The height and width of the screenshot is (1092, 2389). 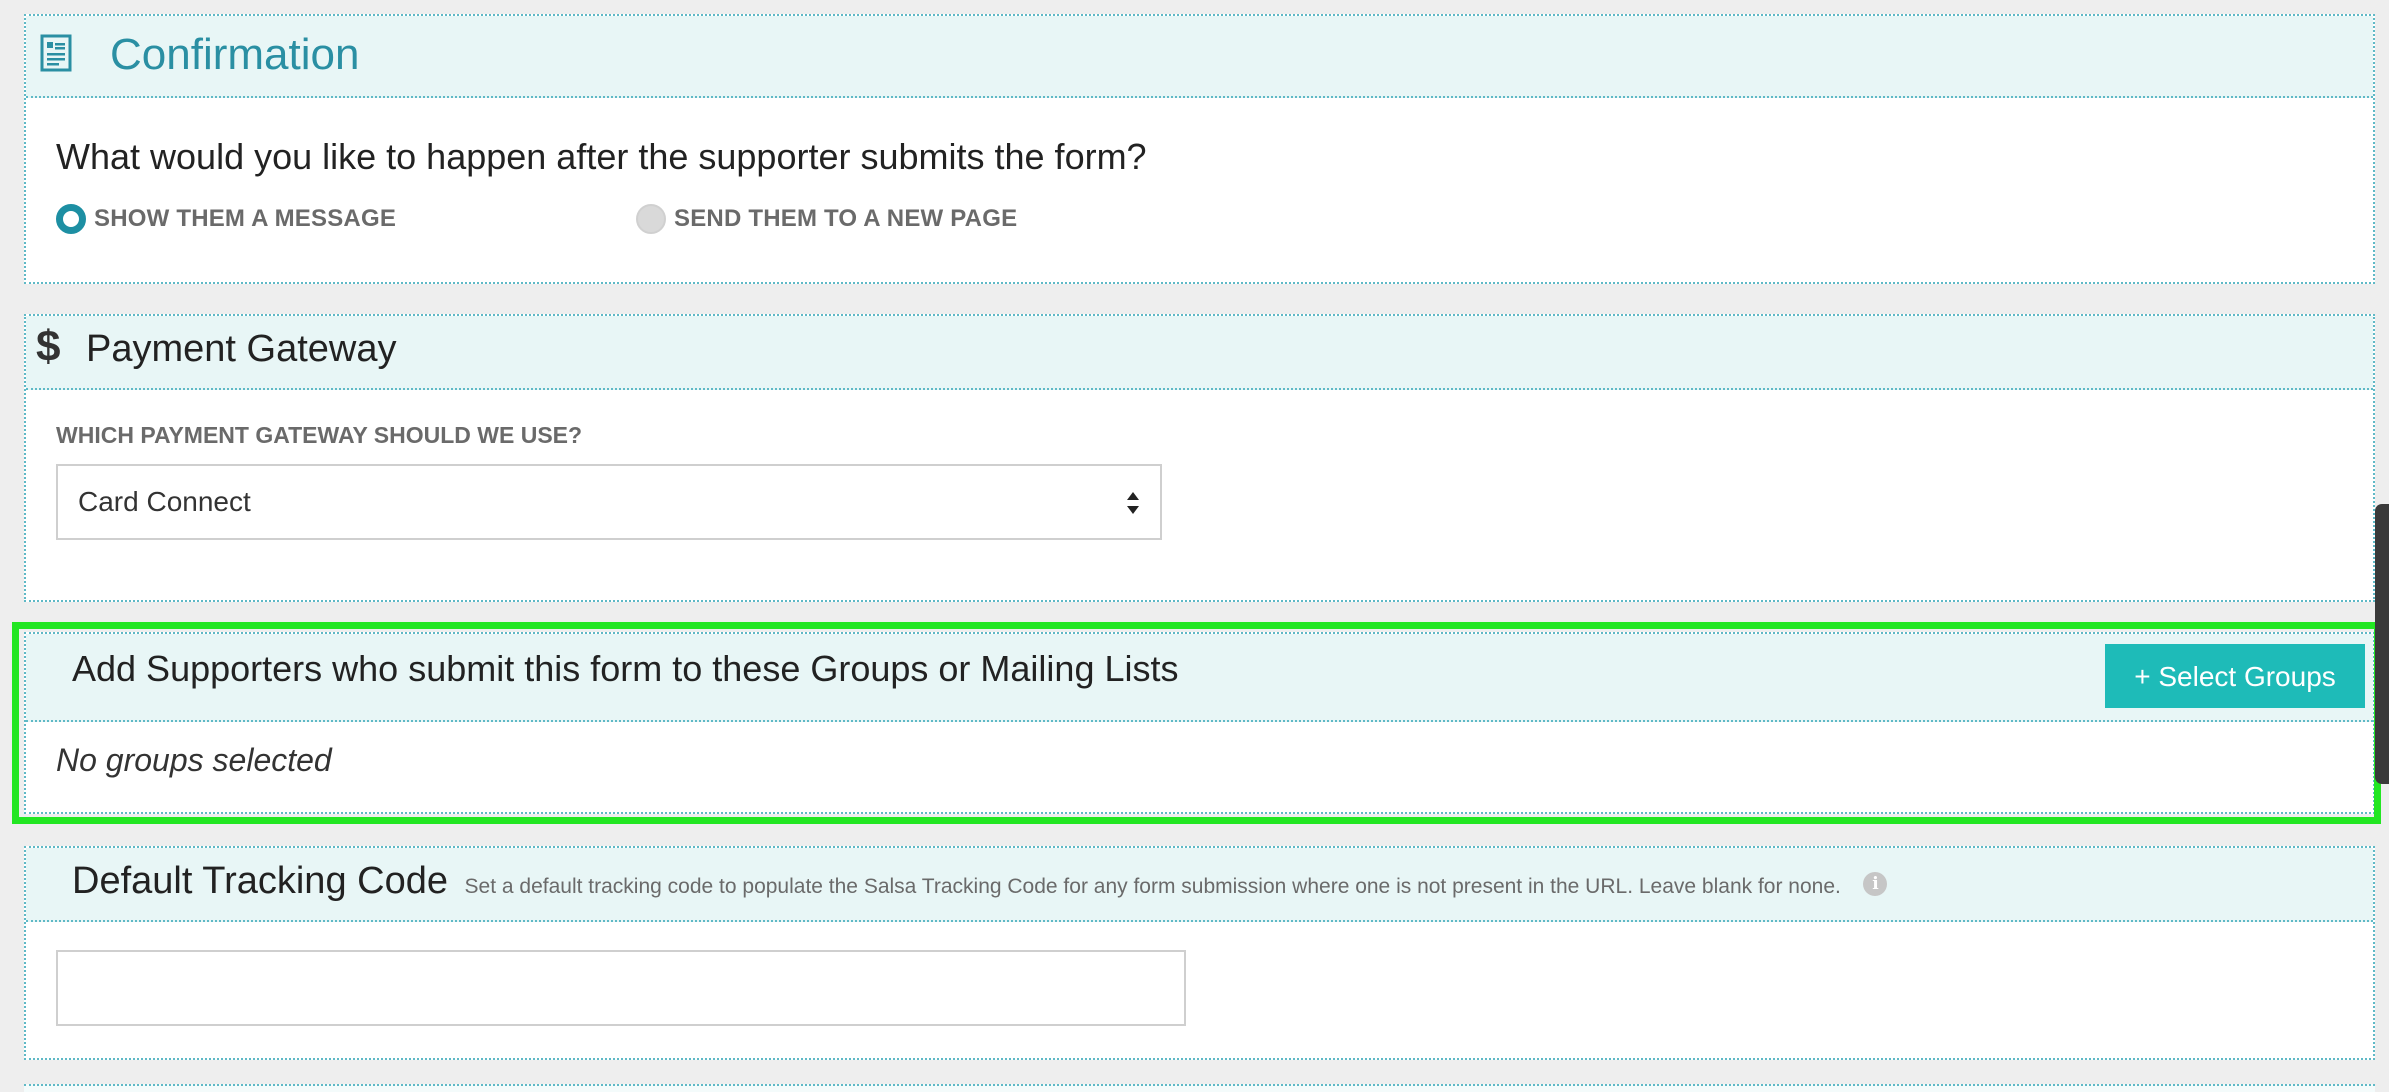 I want to click on info-icon: i, so click(x=1875, y=884).